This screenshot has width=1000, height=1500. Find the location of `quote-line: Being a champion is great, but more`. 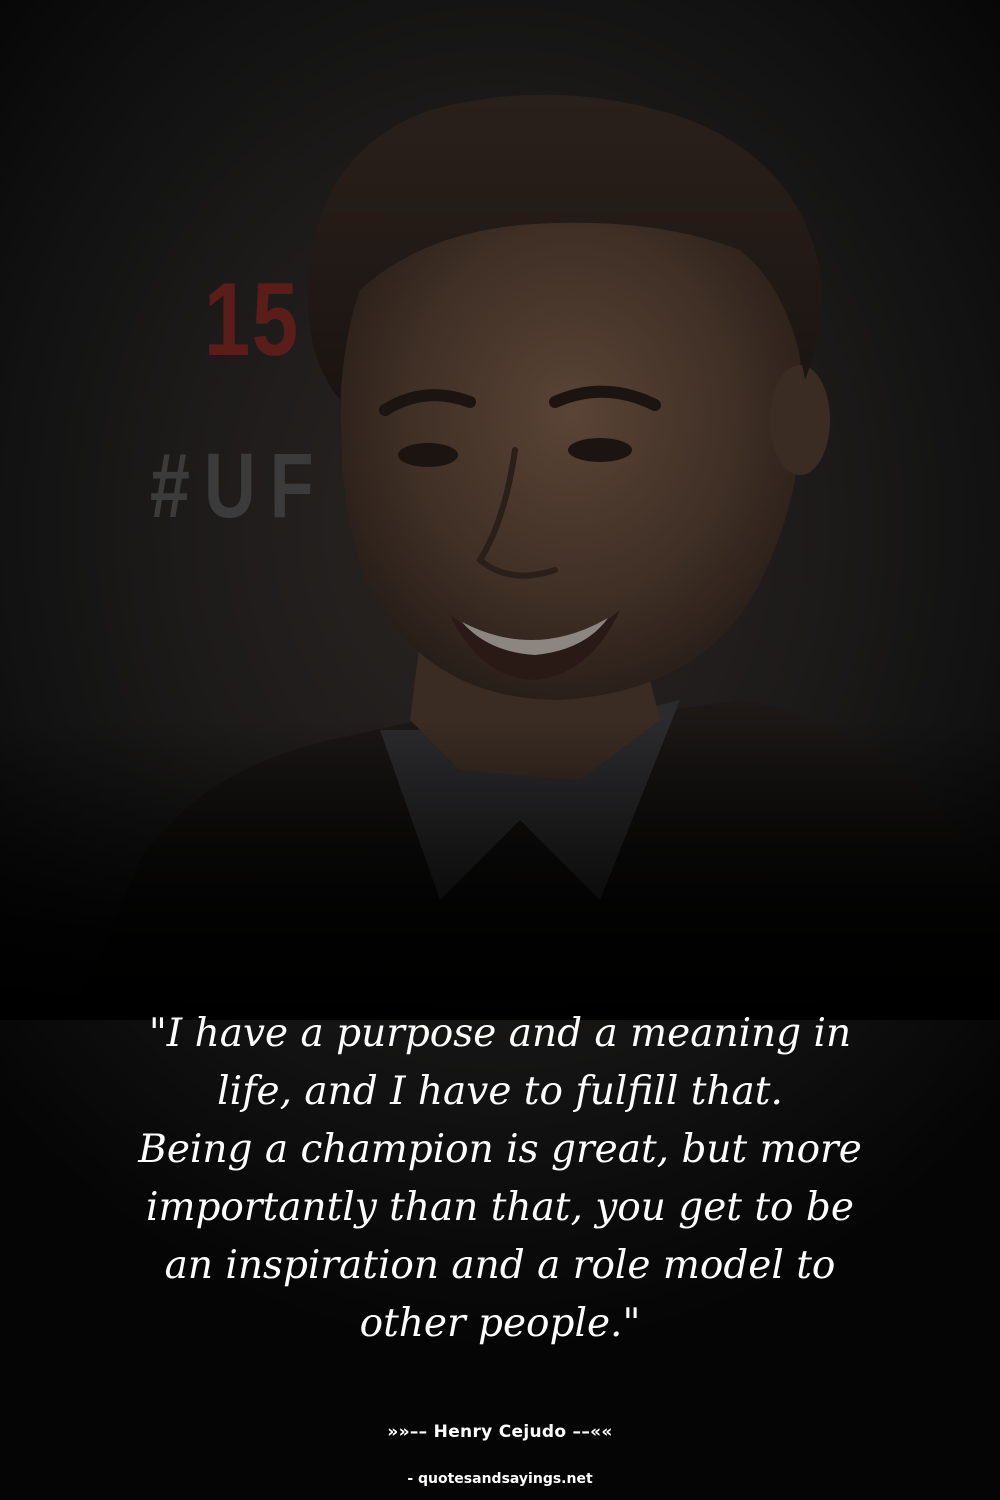

quote-line: Being a champion is great, but more is located at coordinates (500, 1149).